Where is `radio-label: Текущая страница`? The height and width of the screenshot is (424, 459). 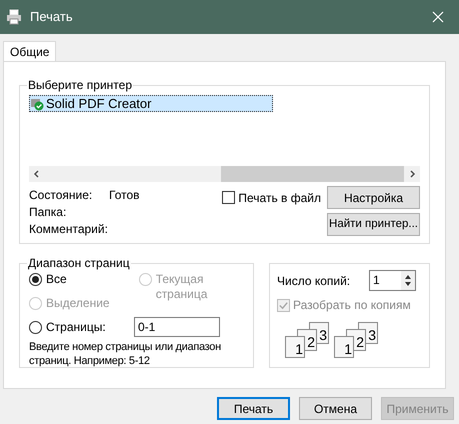 radio-label: Текущая страница is located at coordinates (182, 287).